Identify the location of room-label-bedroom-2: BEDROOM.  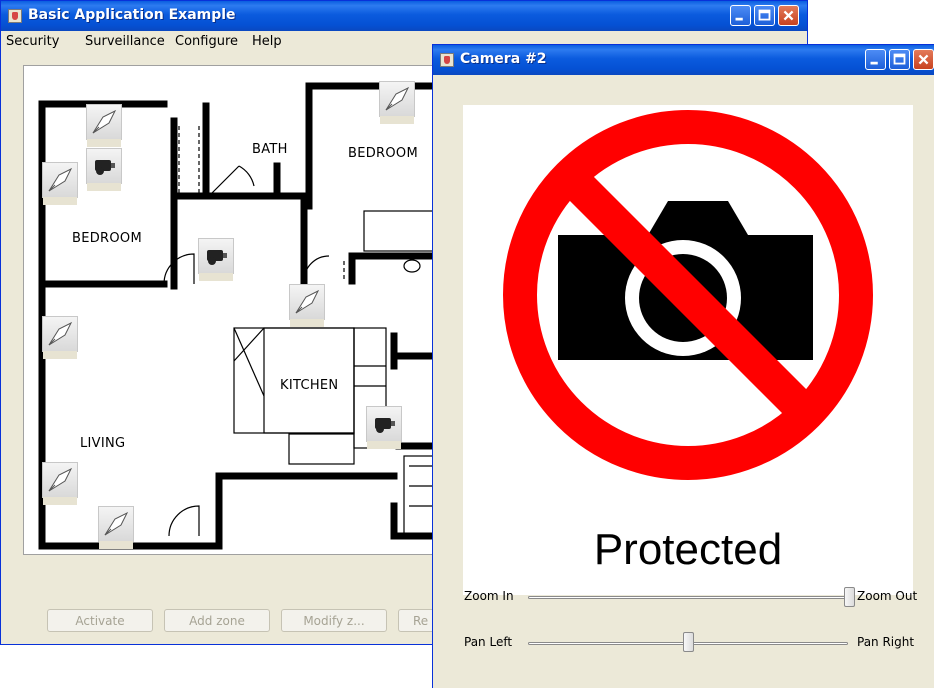
(383, 153).